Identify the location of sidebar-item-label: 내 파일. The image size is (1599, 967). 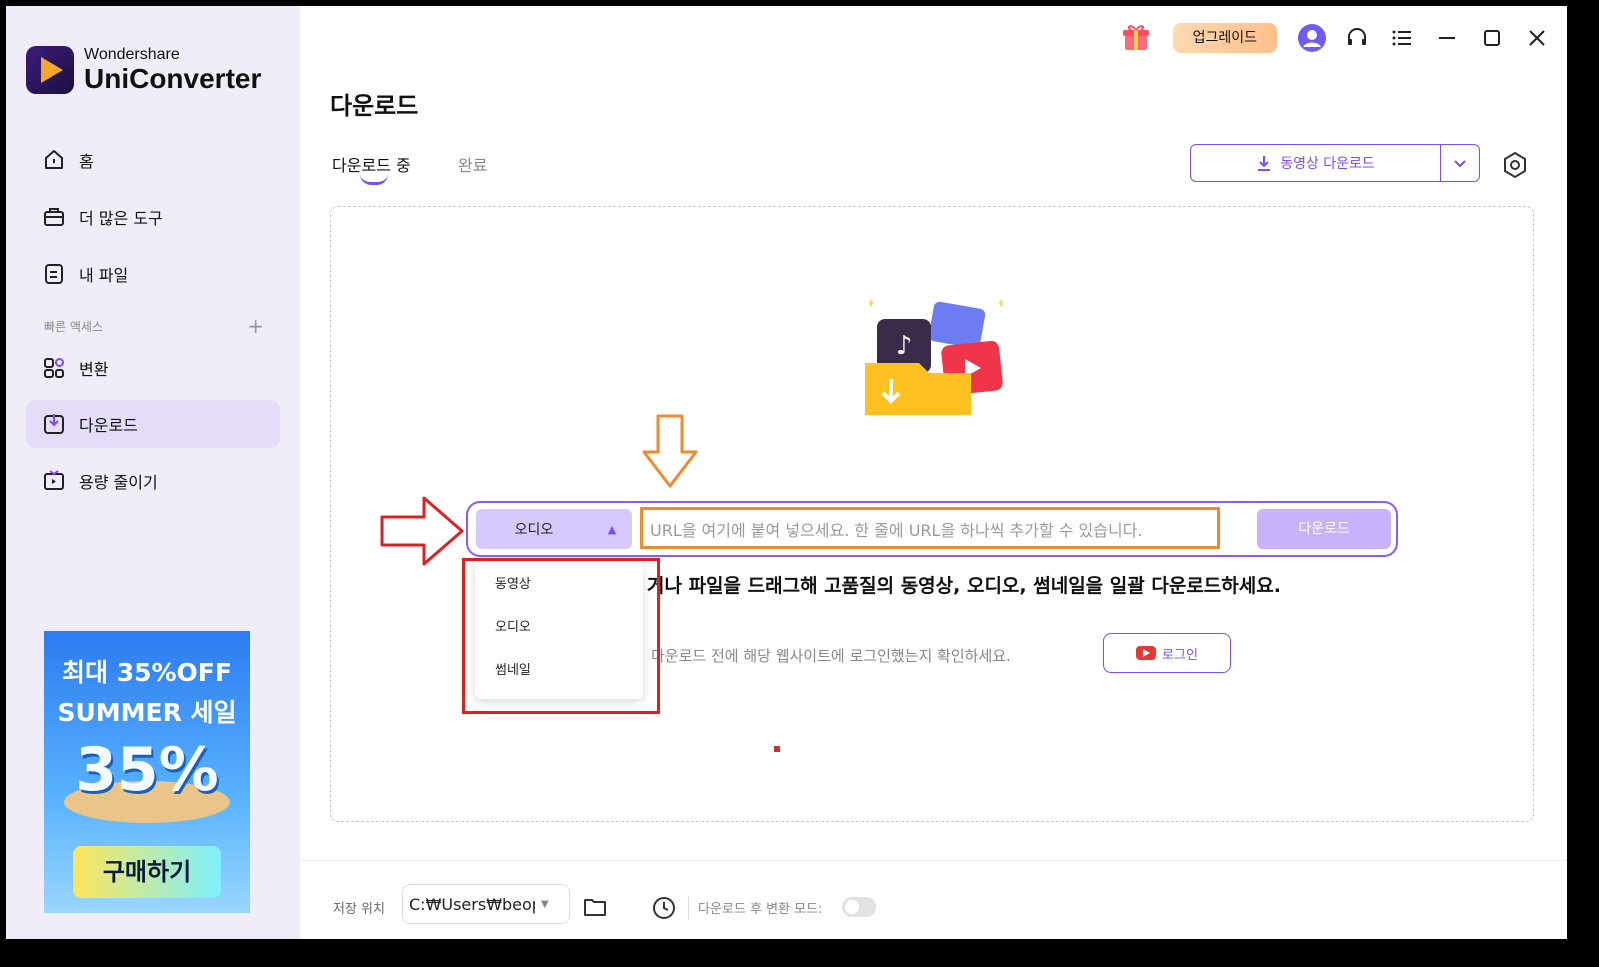
(104, 275).